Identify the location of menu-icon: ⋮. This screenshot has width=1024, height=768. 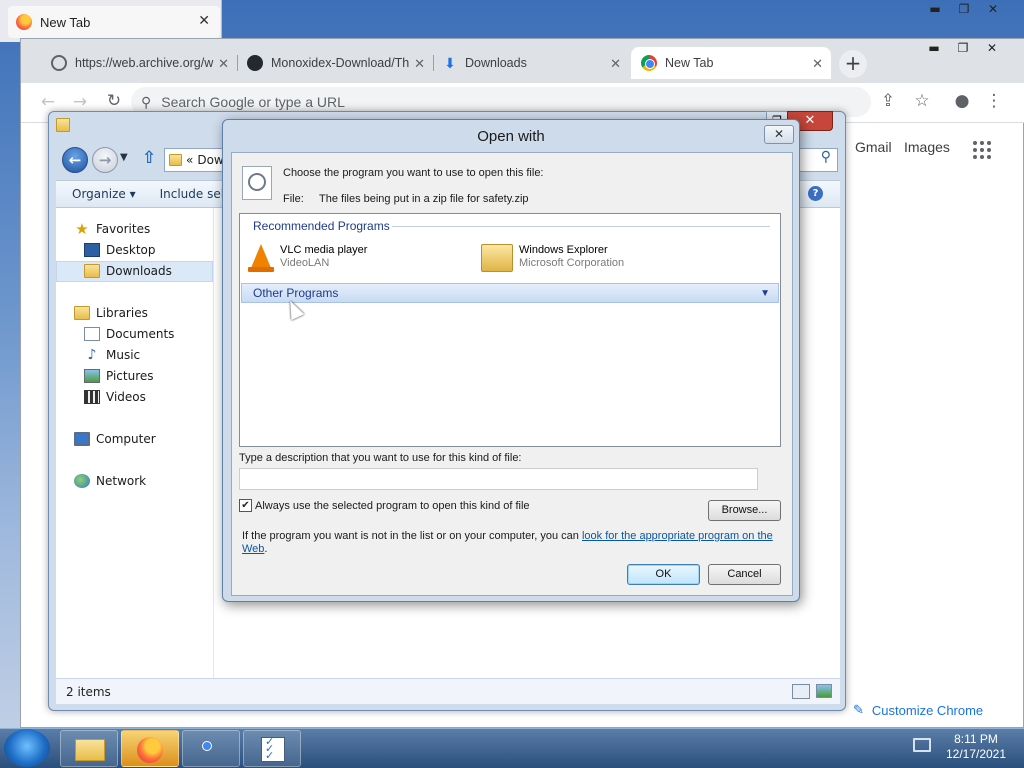
(994, 101).